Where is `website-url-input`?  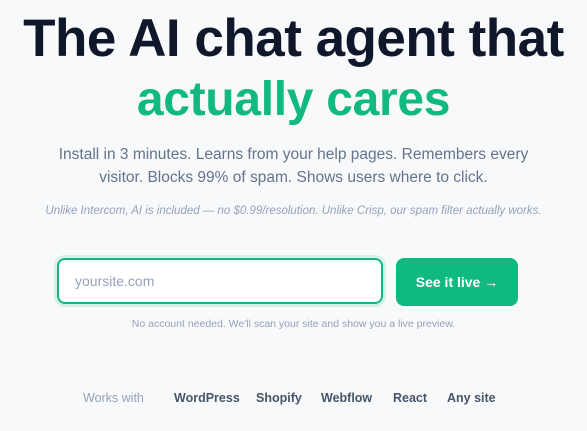
website-url-input is located at coordinates (220, 281).